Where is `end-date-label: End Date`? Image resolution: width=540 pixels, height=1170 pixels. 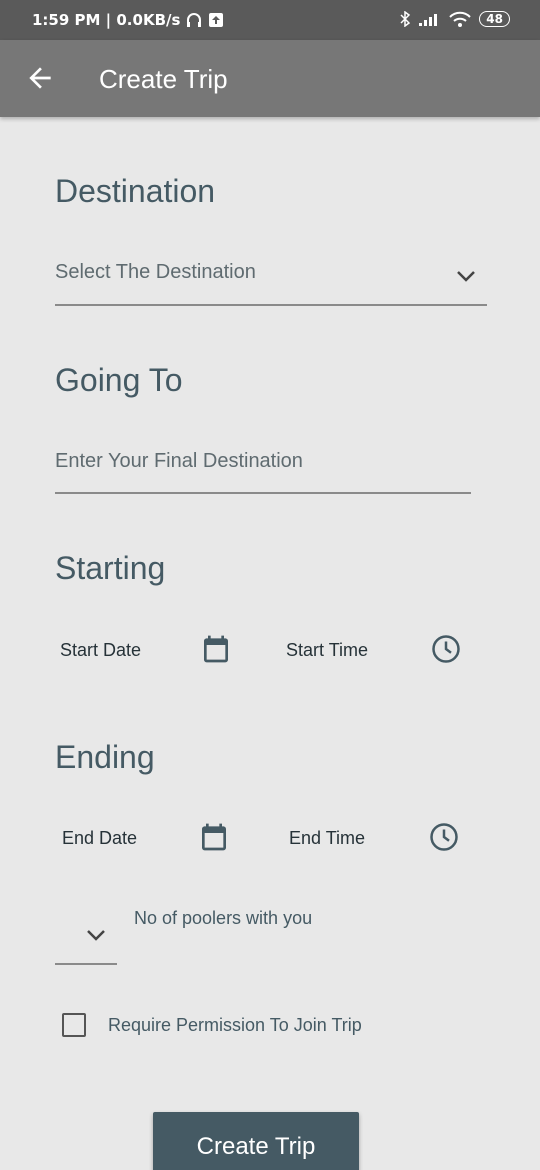 end-date-label: End Date is located at coordinates (99, 838).